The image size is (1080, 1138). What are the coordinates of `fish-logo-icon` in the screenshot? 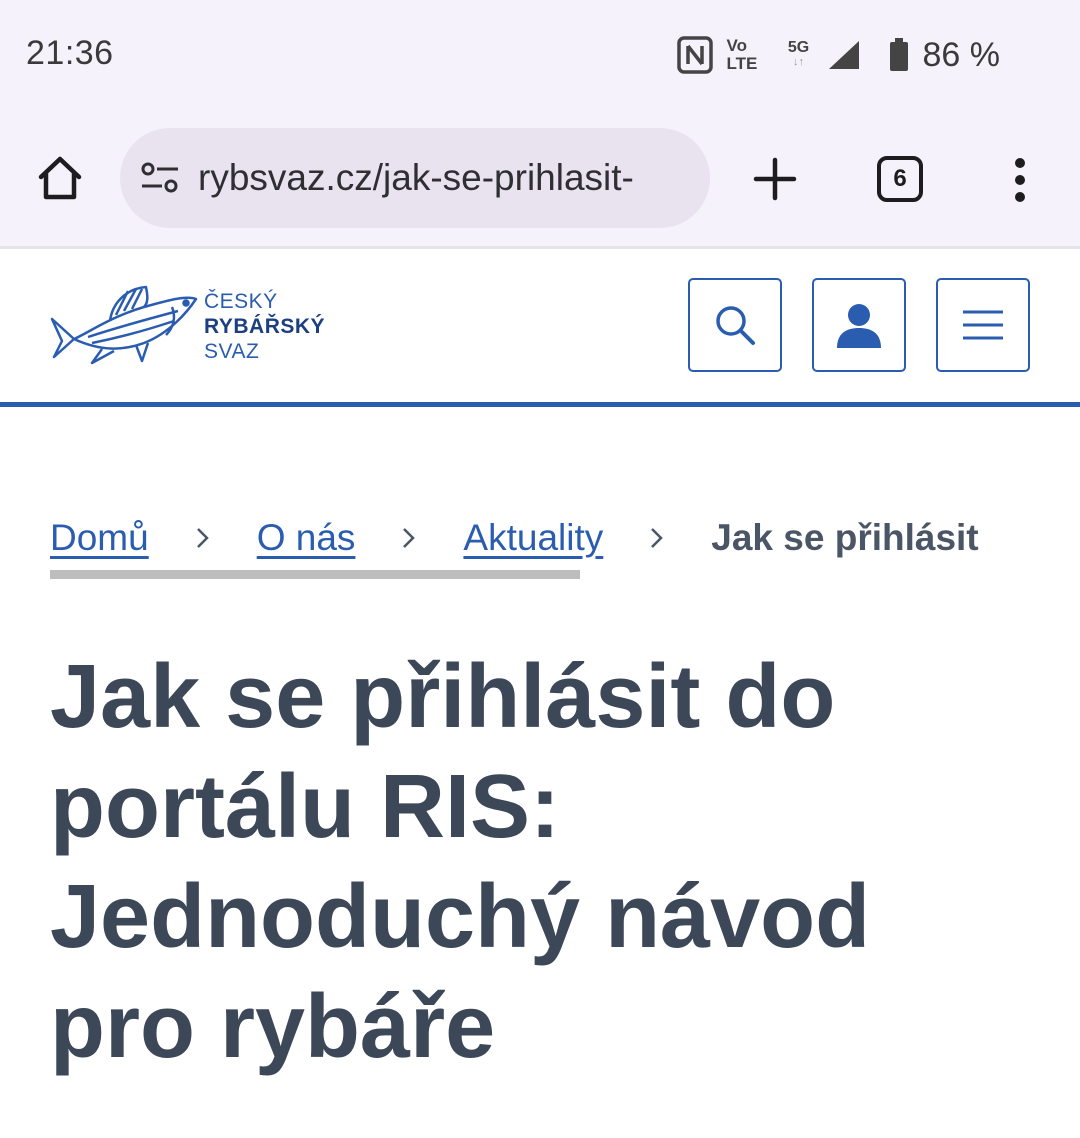 It's located at (124, 325).